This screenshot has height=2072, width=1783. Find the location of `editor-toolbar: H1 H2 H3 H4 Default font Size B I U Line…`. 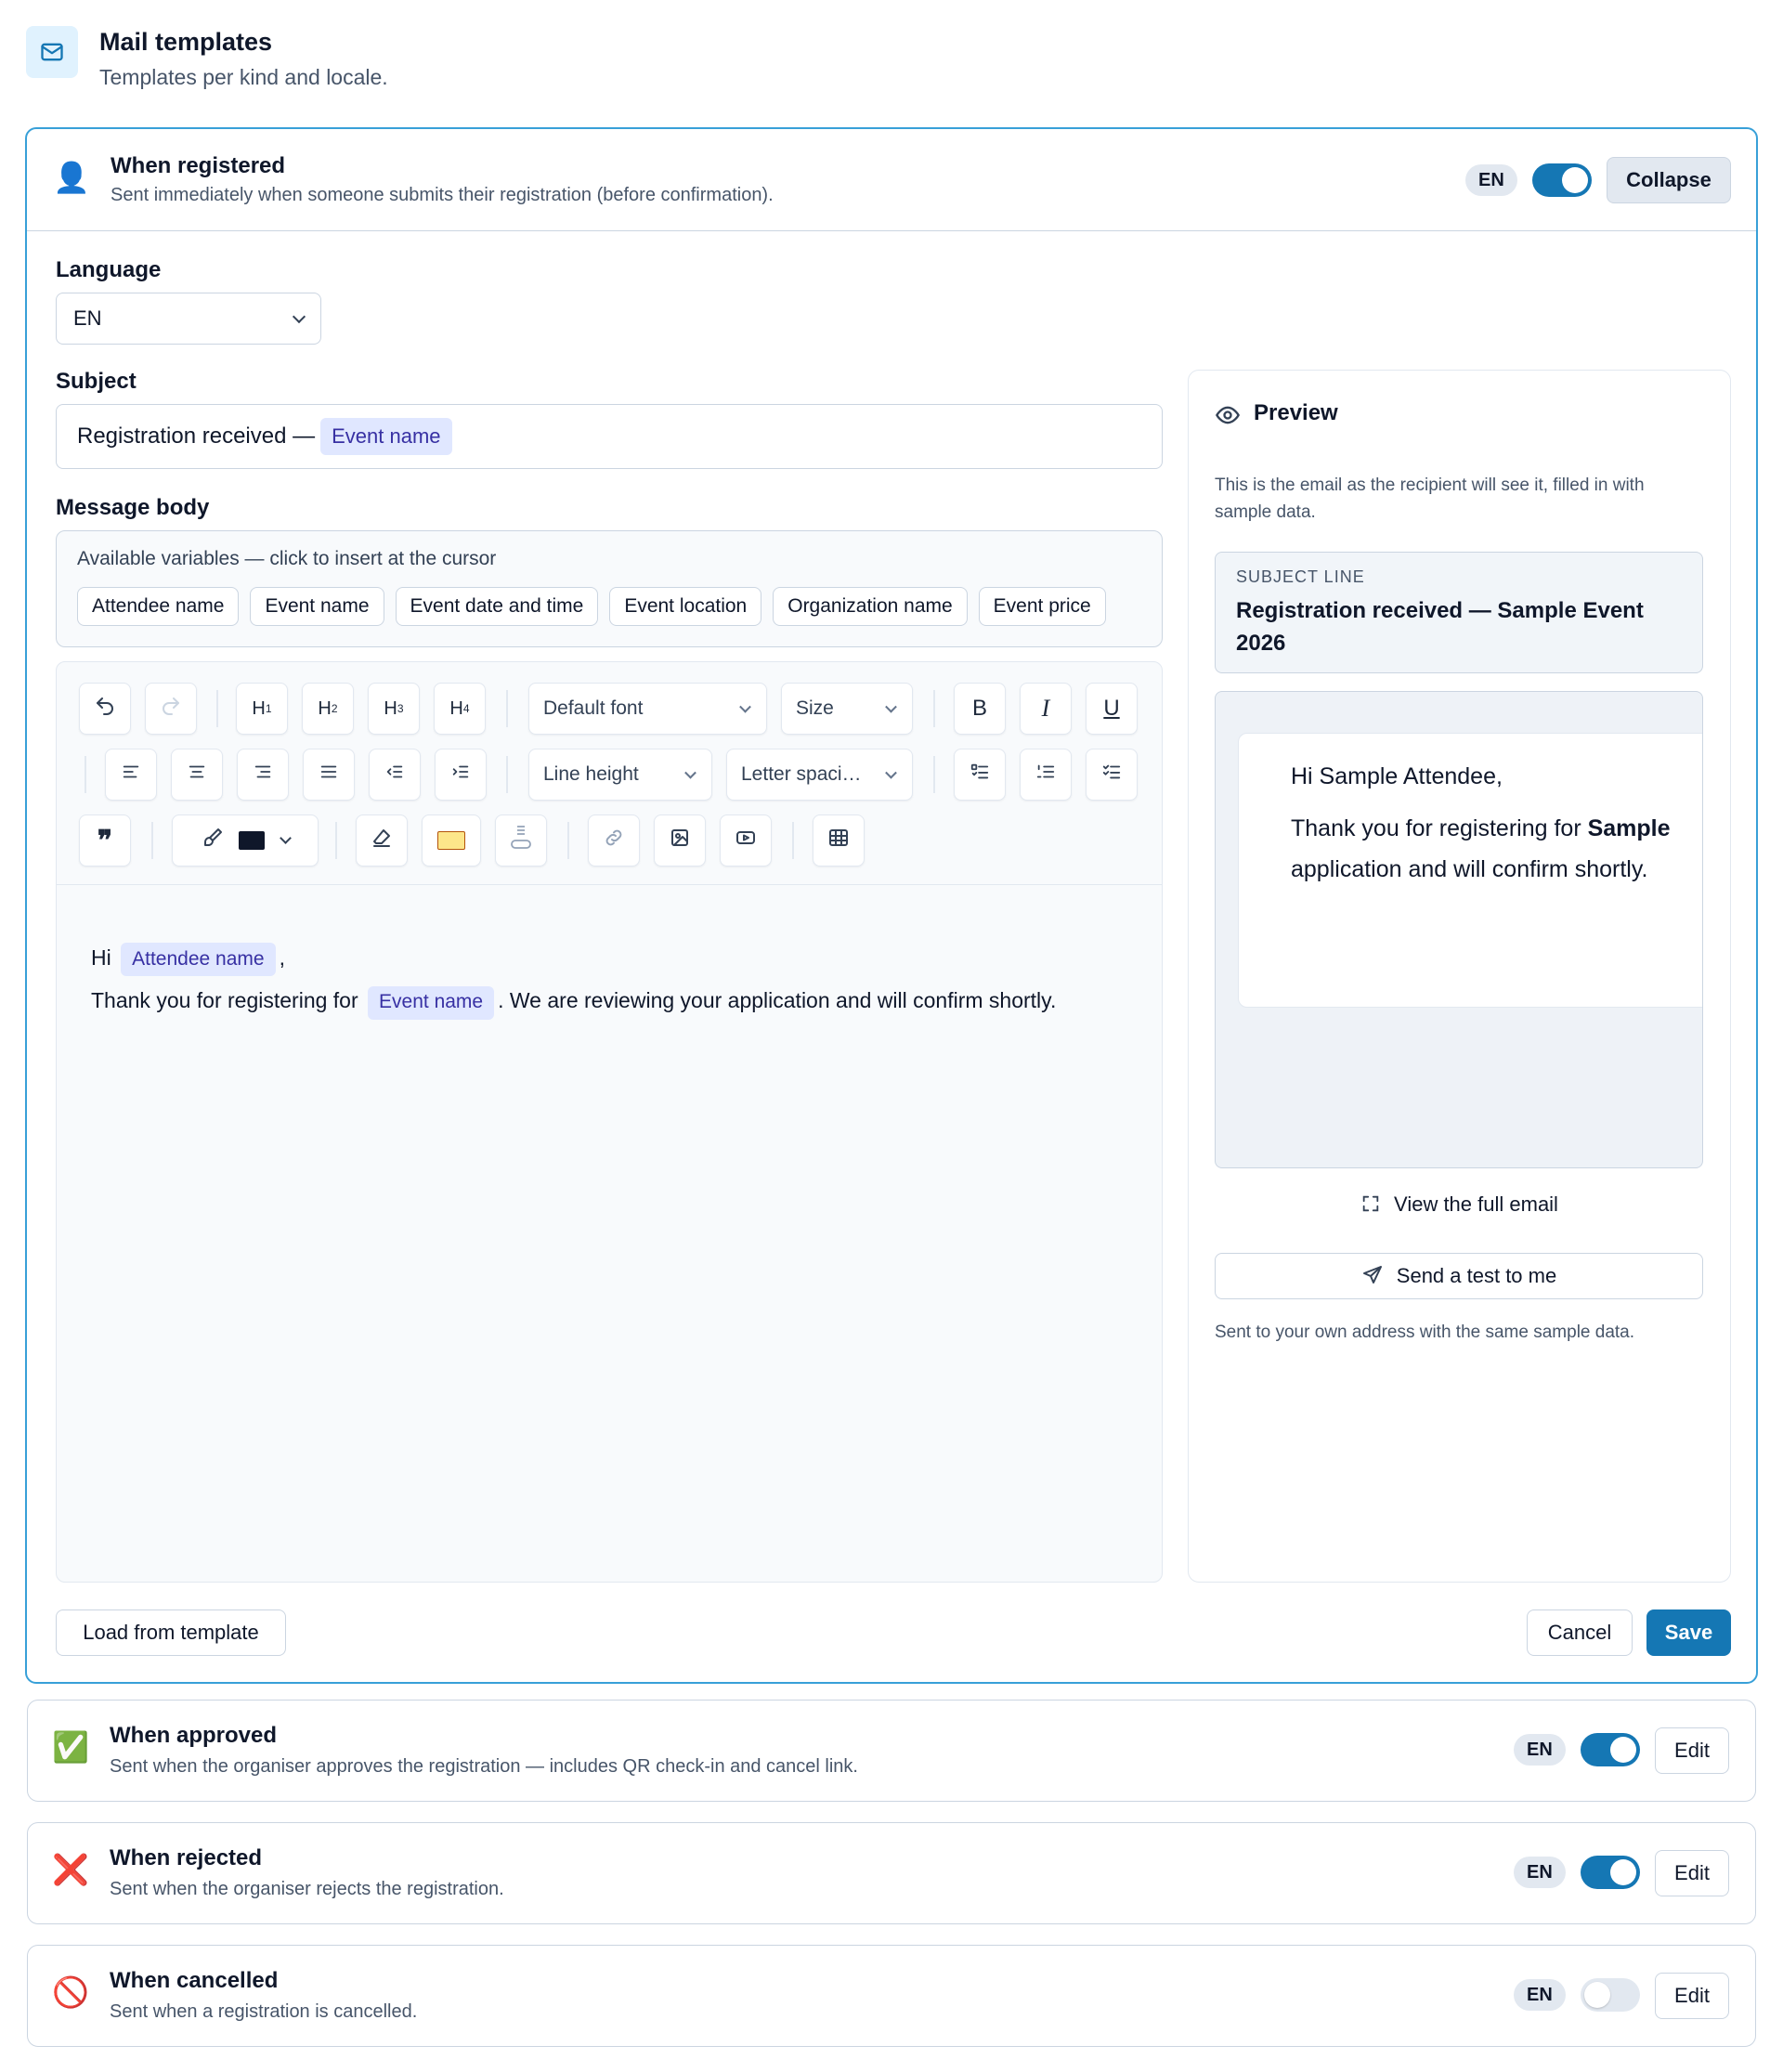

editor-toolbar: H1 H2 H3 H4 Default font Size B I U Line… is located at coordinates (609, 773).